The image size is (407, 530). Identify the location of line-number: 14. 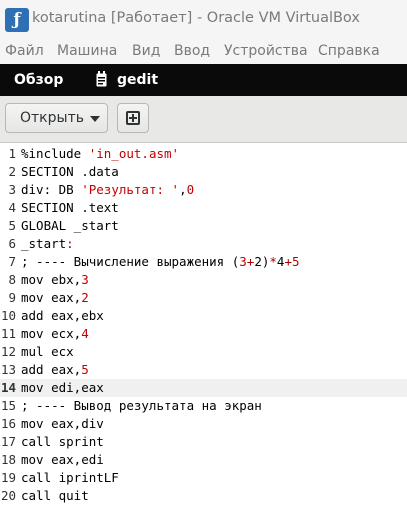
(8, 387).